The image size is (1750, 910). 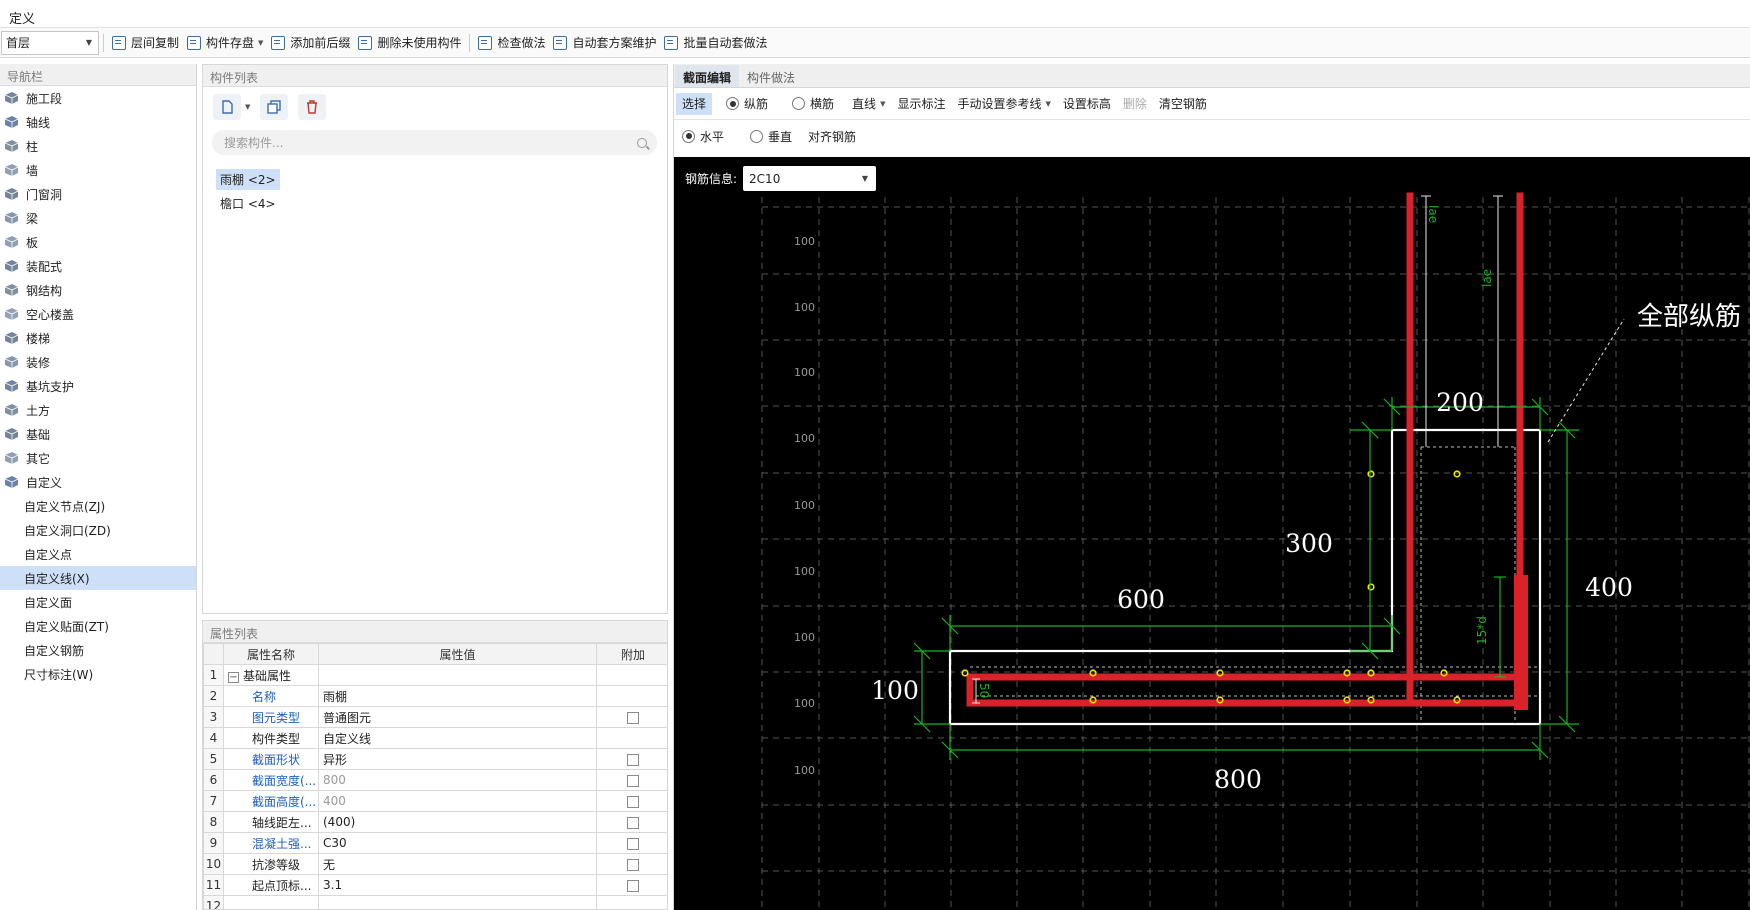 I want to click on sidebar-item: 施工段, so click(x=98, y=98).